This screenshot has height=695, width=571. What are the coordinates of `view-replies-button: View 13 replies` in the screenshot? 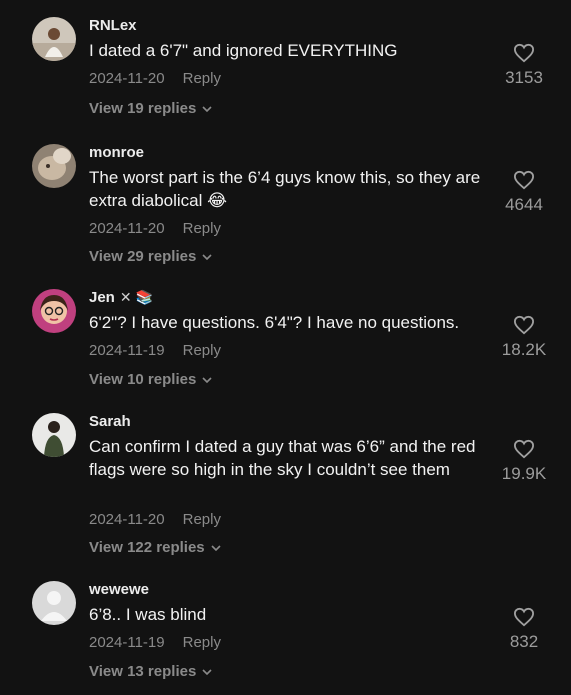 It's located at (150, 671).